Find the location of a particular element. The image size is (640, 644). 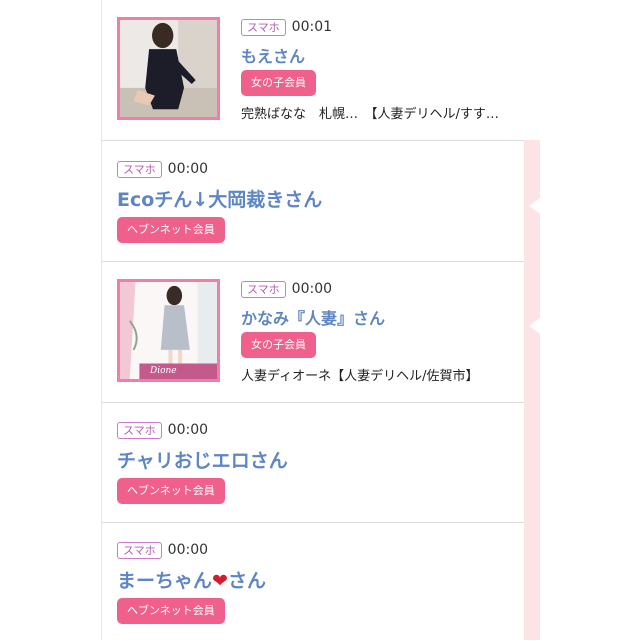

member-photo: Dione is located at coordinates (168, 330).